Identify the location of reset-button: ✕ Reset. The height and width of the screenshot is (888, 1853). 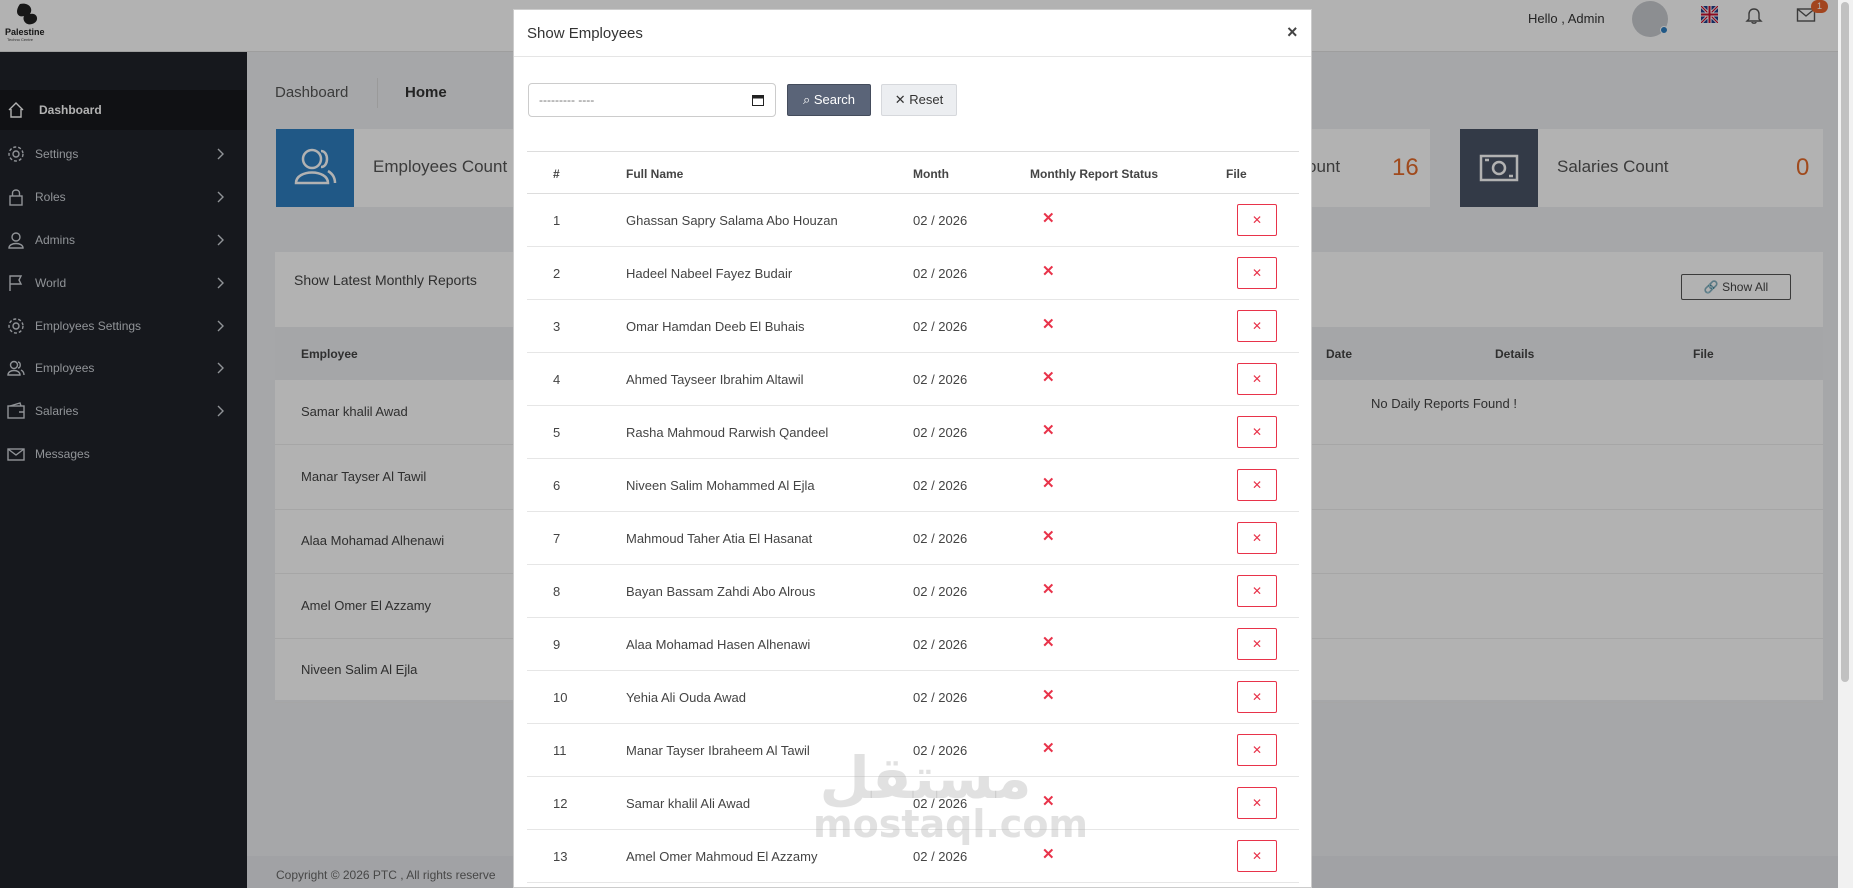
(919, 100).